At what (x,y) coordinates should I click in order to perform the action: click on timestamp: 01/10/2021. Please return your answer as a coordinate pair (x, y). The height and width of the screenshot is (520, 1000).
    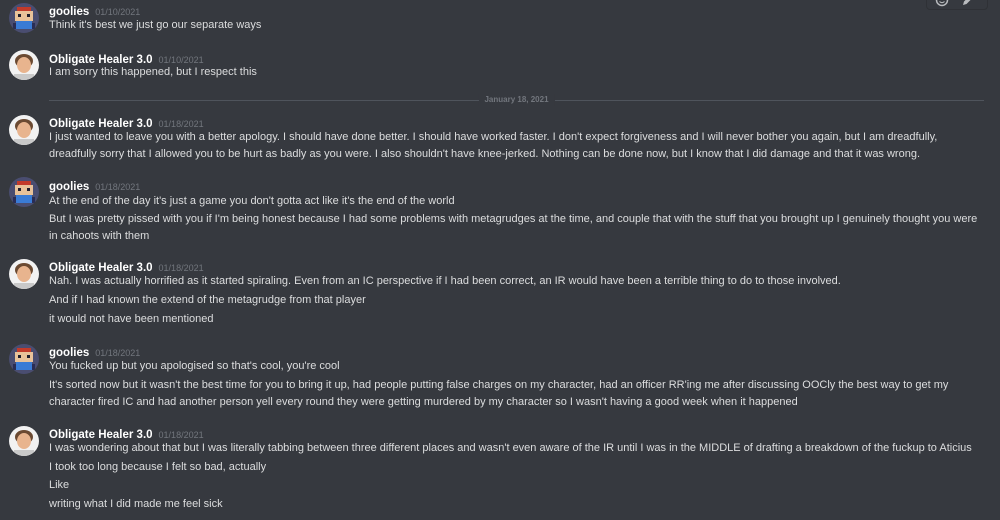
    Looking at the image, I should click on (118, 12).